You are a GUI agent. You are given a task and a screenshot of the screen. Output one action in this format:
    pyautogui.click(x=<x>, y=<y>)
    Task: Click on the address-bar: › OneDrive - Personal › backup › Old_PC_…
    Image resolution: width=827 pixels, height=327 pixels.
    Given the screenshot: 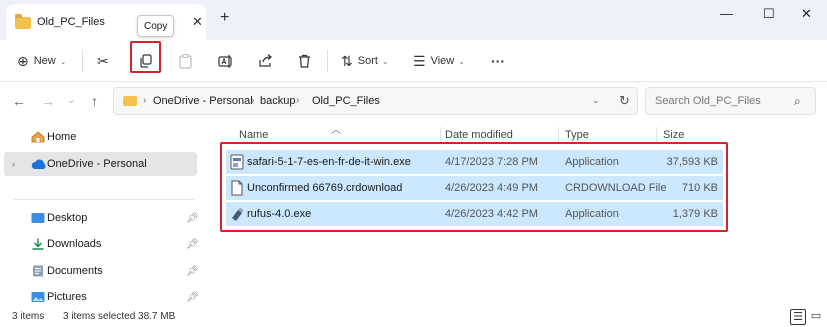 What is the action you would take?
    pyautogui.click(x=375, y=101)
    